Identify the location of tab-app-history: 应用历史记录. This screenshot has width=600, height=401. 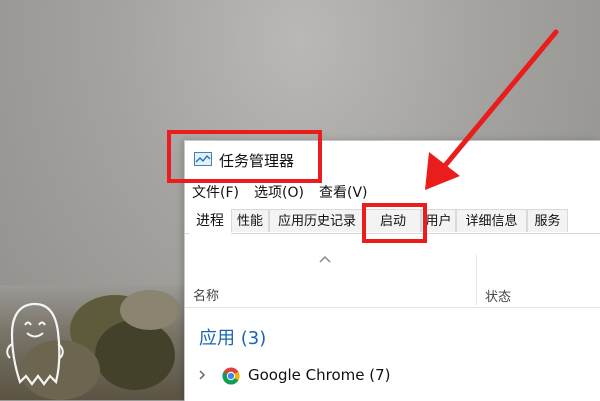
(317, 220).